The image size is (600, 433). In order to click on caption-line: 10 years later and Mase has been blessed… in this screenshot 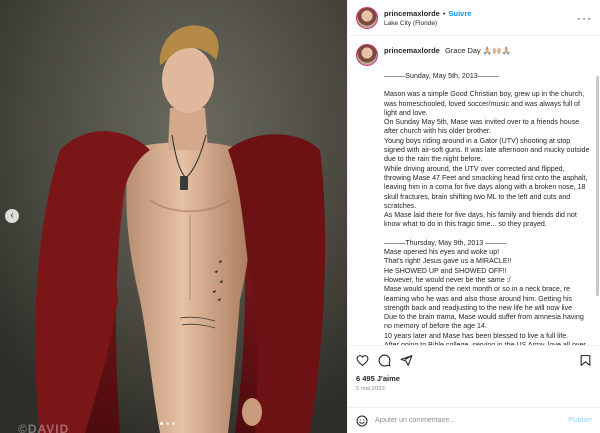, I will do `click(476, 335)`.